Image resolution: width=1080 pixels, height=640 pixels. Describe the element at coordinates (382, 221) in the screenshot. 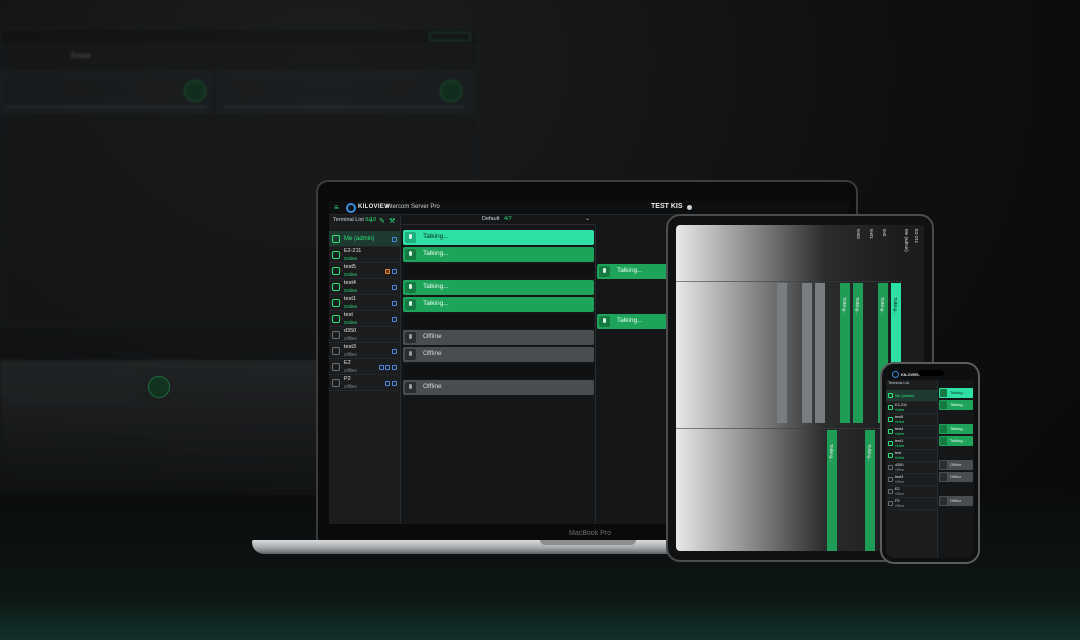

I see `edit-icon: ✎` at that location.